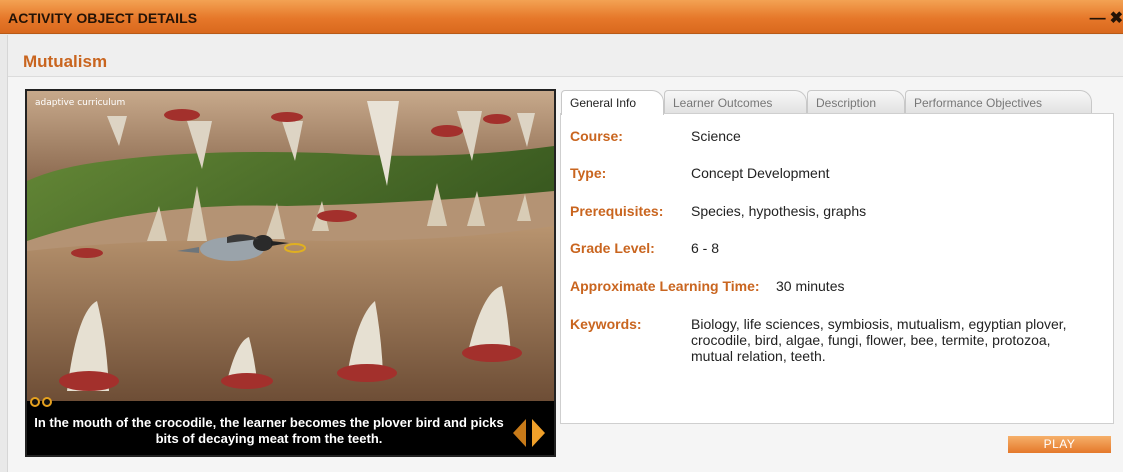 This screenshot has width=1123, height=472. What do you see at coordinates (531, 433) in the screenshot?
I see `caption-nav` at bounding box center [531, 433].